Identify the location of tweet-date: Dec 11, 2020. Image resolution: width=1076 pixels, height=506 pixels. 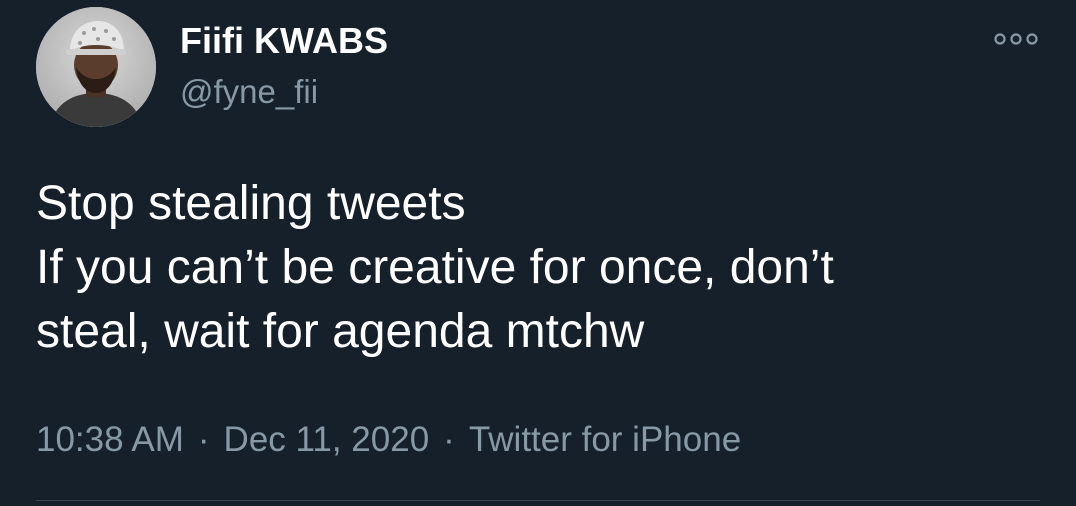
(327, 439).